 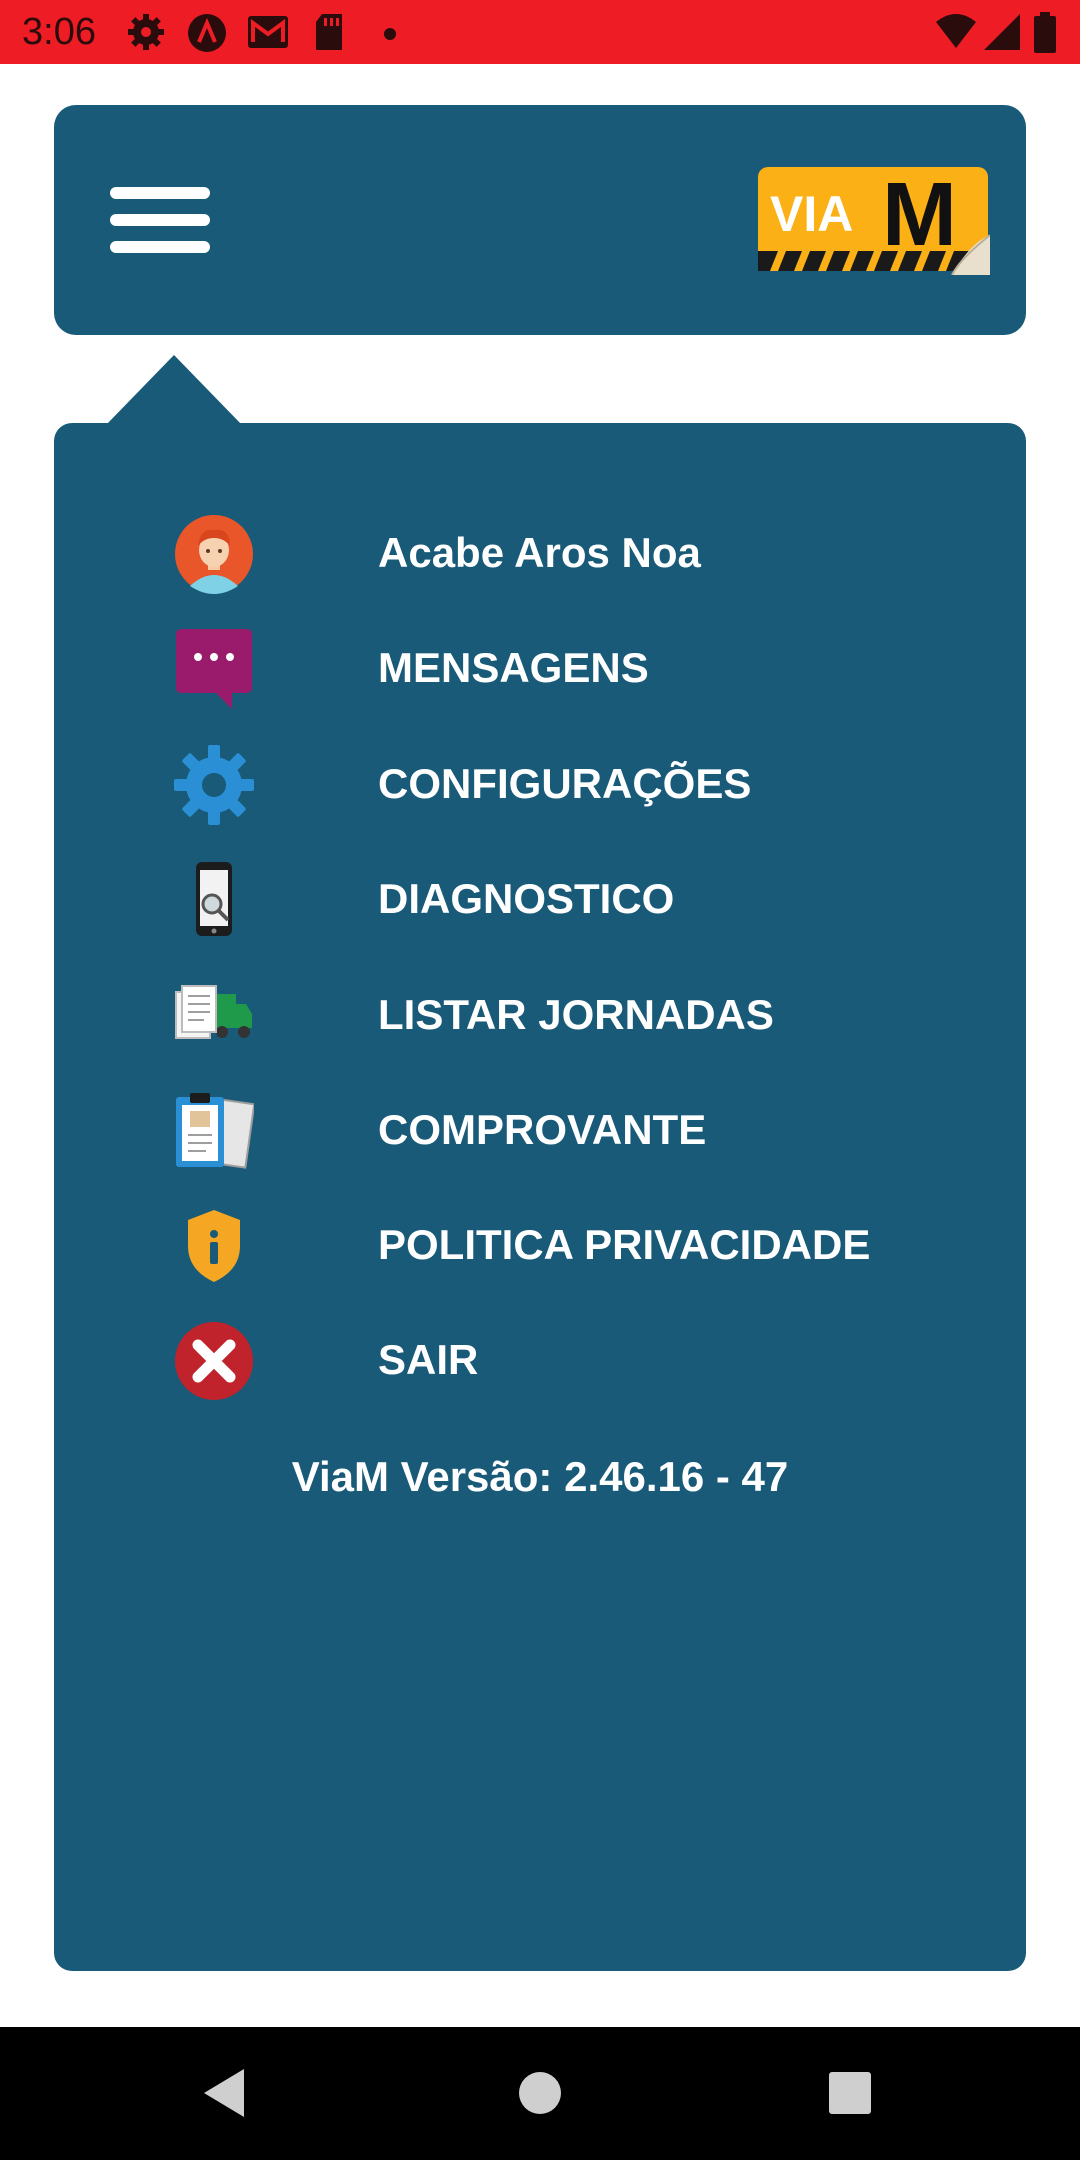 I want to click on cell-signal-icon, so click(x=1002, y=32).